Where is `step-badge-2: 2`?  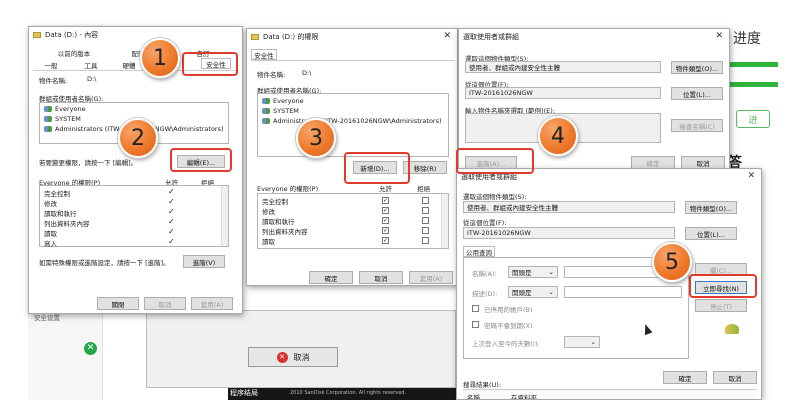 step-badge-2: 2 is located at coordinates (138, 138).